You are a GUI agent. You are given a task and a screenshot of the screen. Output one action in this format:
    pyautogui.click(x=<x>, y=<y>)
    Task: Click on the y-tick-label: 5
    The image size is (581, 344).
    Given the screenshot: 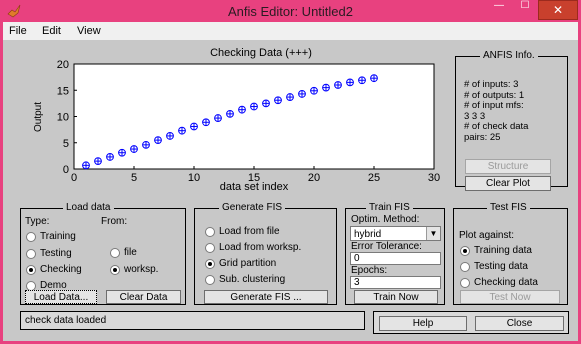 What is the action you would take?
    pyautogui.click(x=66, y=144)
    